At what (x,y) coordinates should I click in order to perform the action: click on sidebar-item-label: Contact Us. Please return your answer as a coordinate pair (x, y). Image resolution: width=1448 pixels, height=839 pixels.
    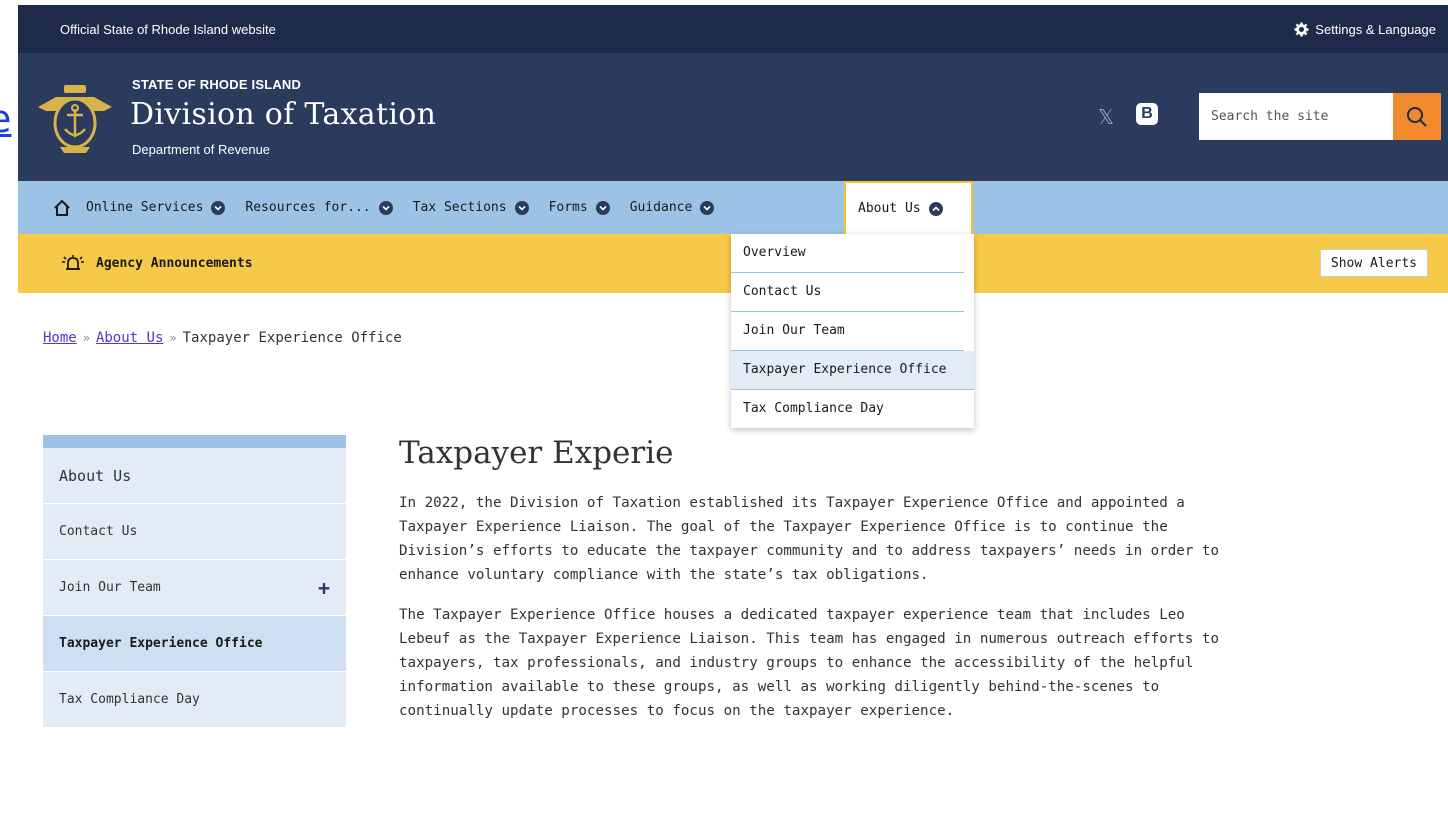
    Looking at the image, I should click on (98, 531).